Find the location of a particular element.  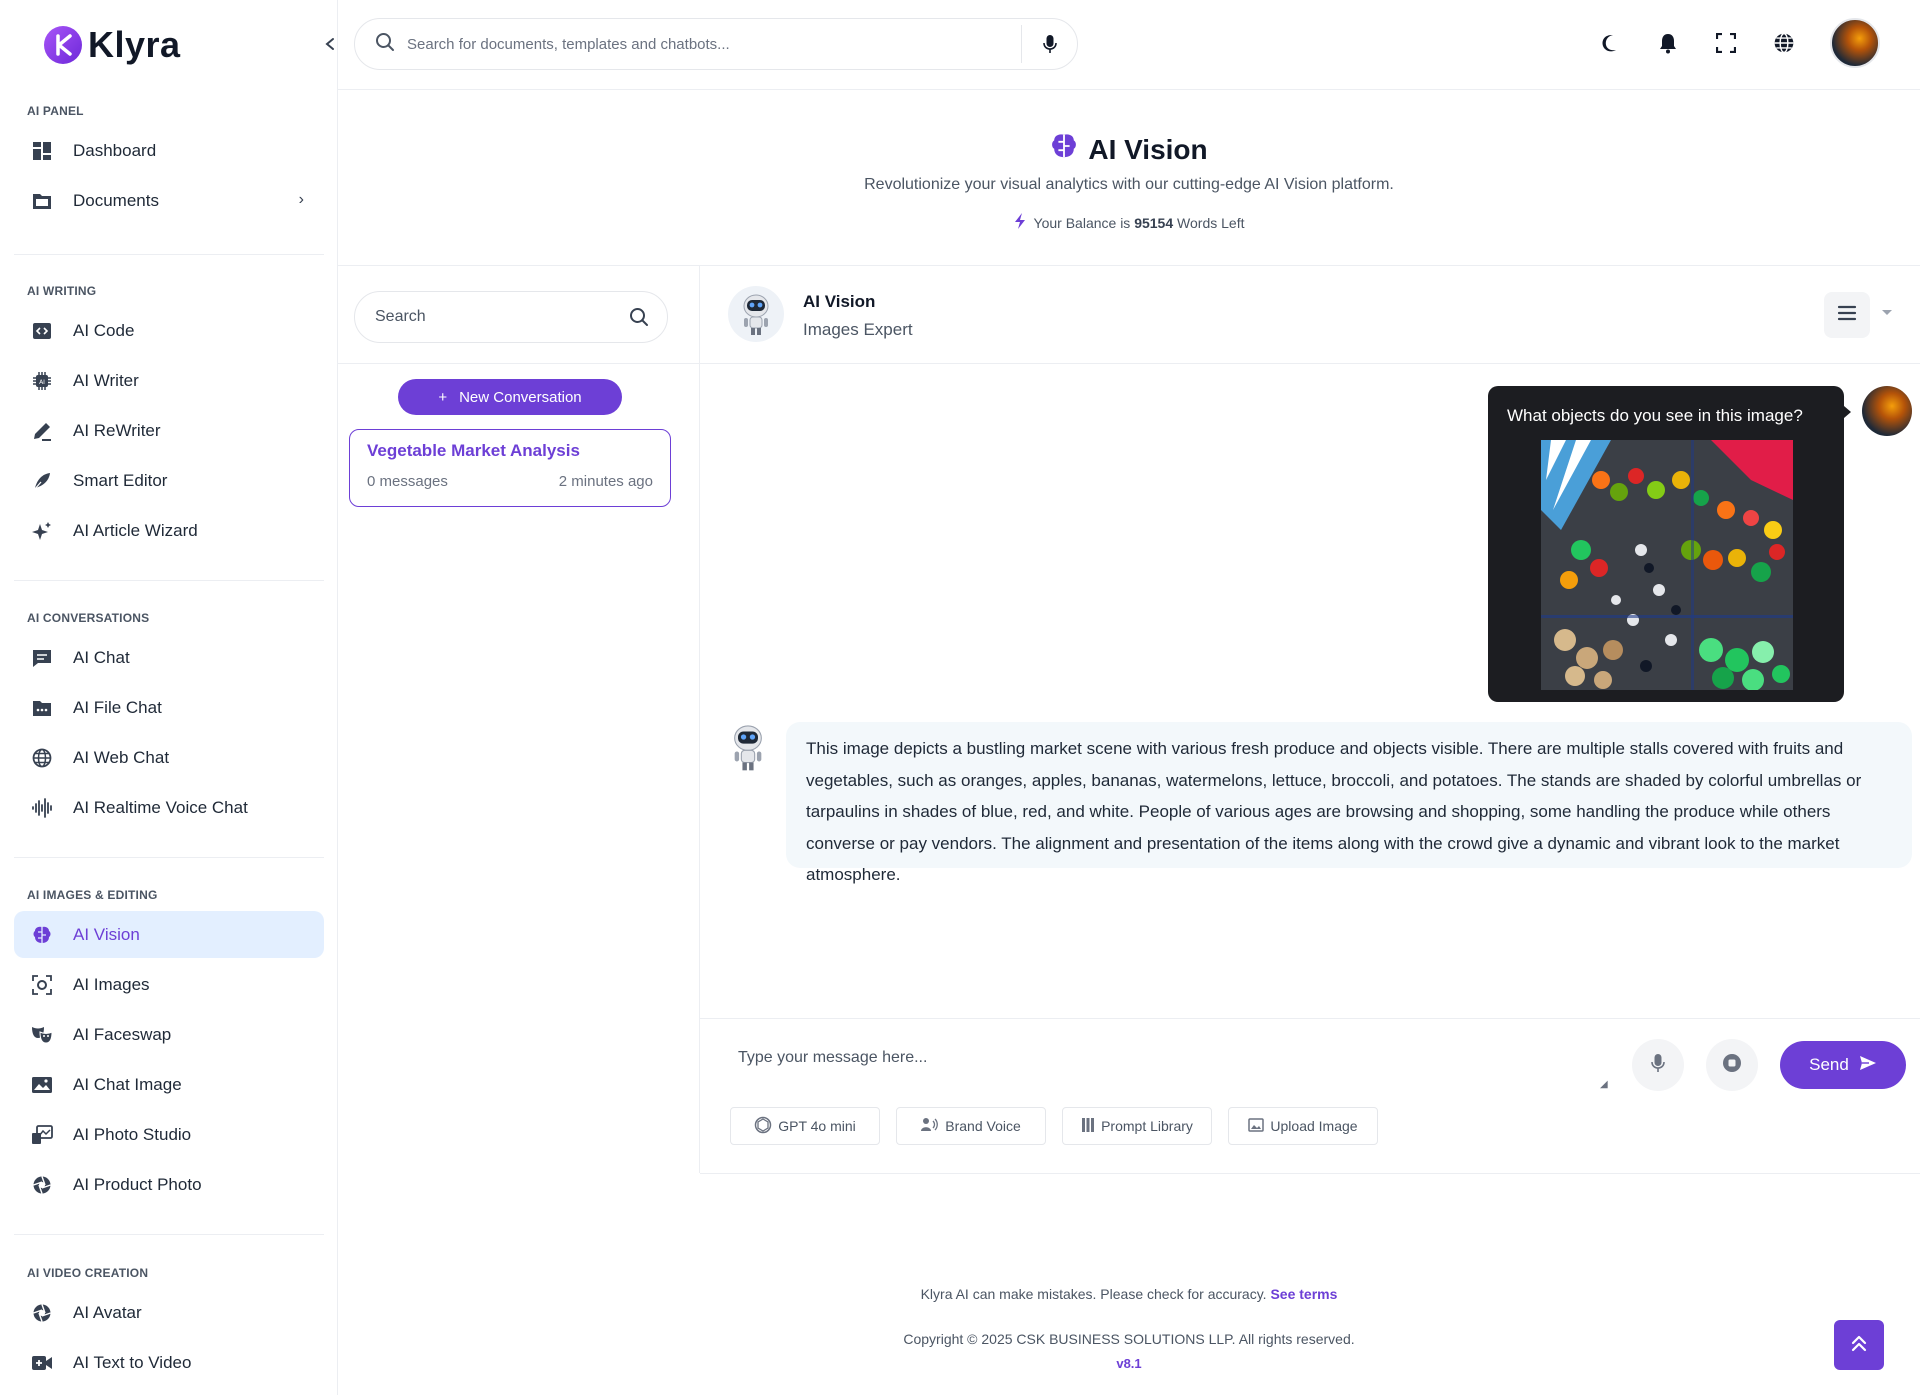

nav-section-title: AI WRITING is located at coordinates (62, 291).